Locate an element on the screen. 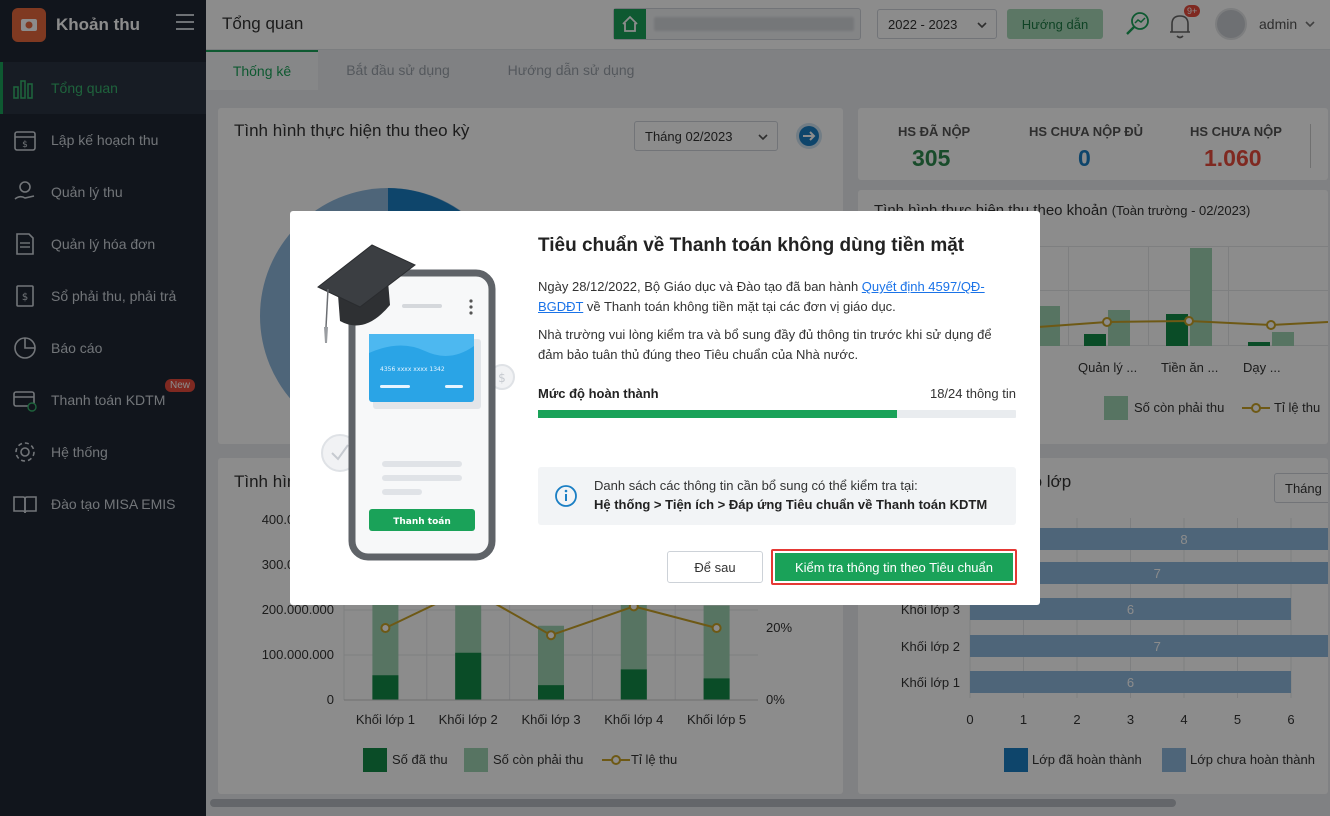 The image size is (1330, 816). check-standard-button: Kiểm tra thông tin theo Tiêu chuẩn is located at coordinates (894, 567).